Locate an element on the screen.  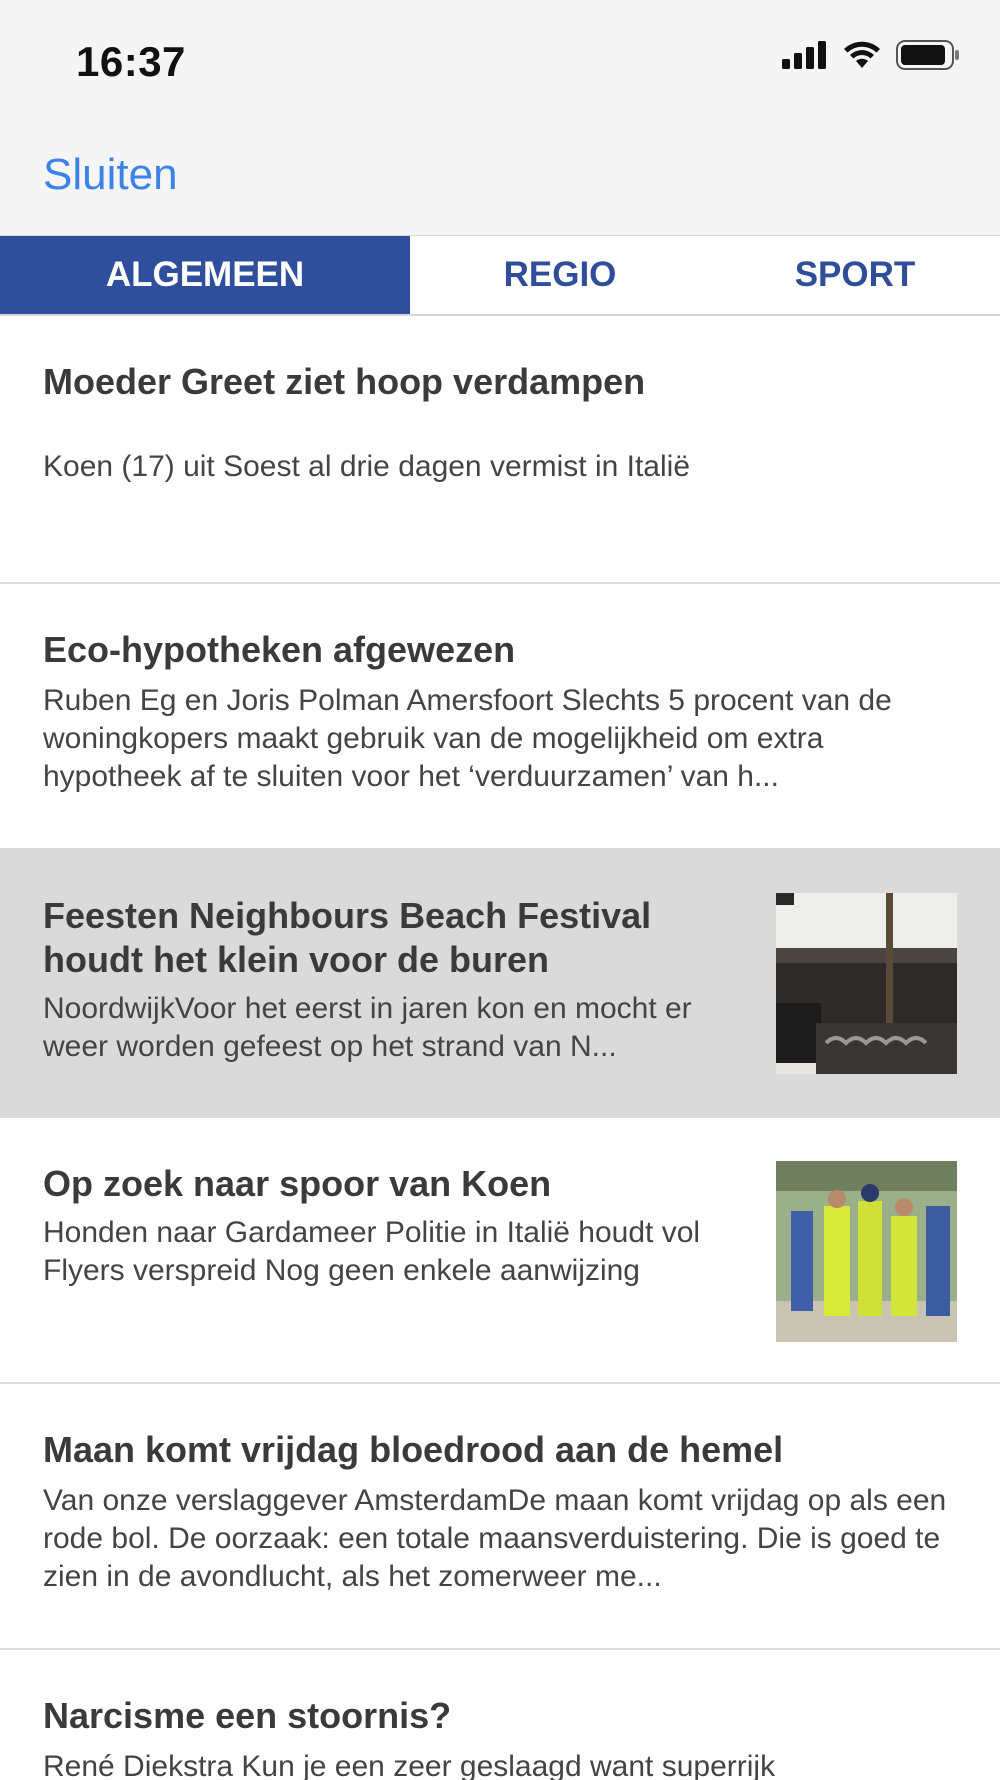
category-tabs: ALGEMEEN REGIO SPORT is located at coordinates (500, 276).